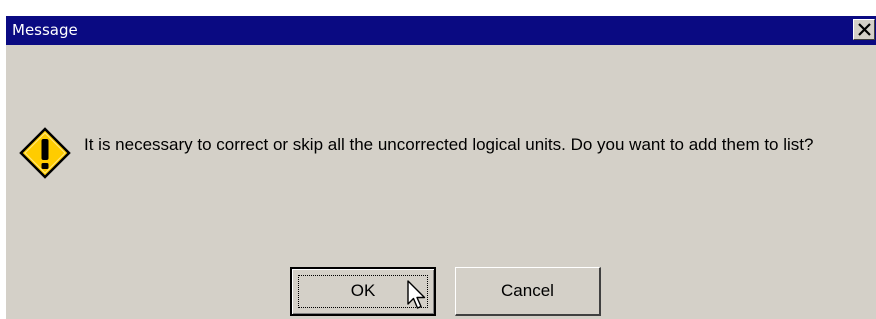  I want to click on ok-button-label: OK, so click(363, 290).